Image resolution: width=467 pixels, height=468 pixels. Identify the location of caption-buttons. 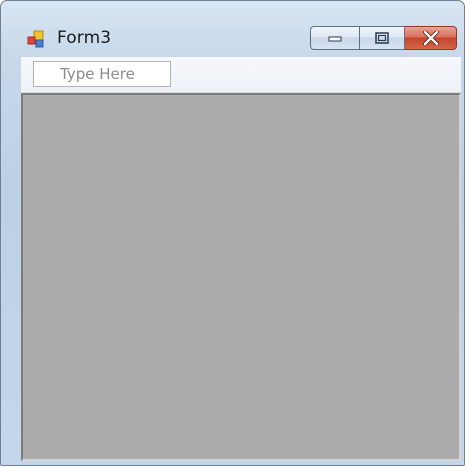
(383, 38).